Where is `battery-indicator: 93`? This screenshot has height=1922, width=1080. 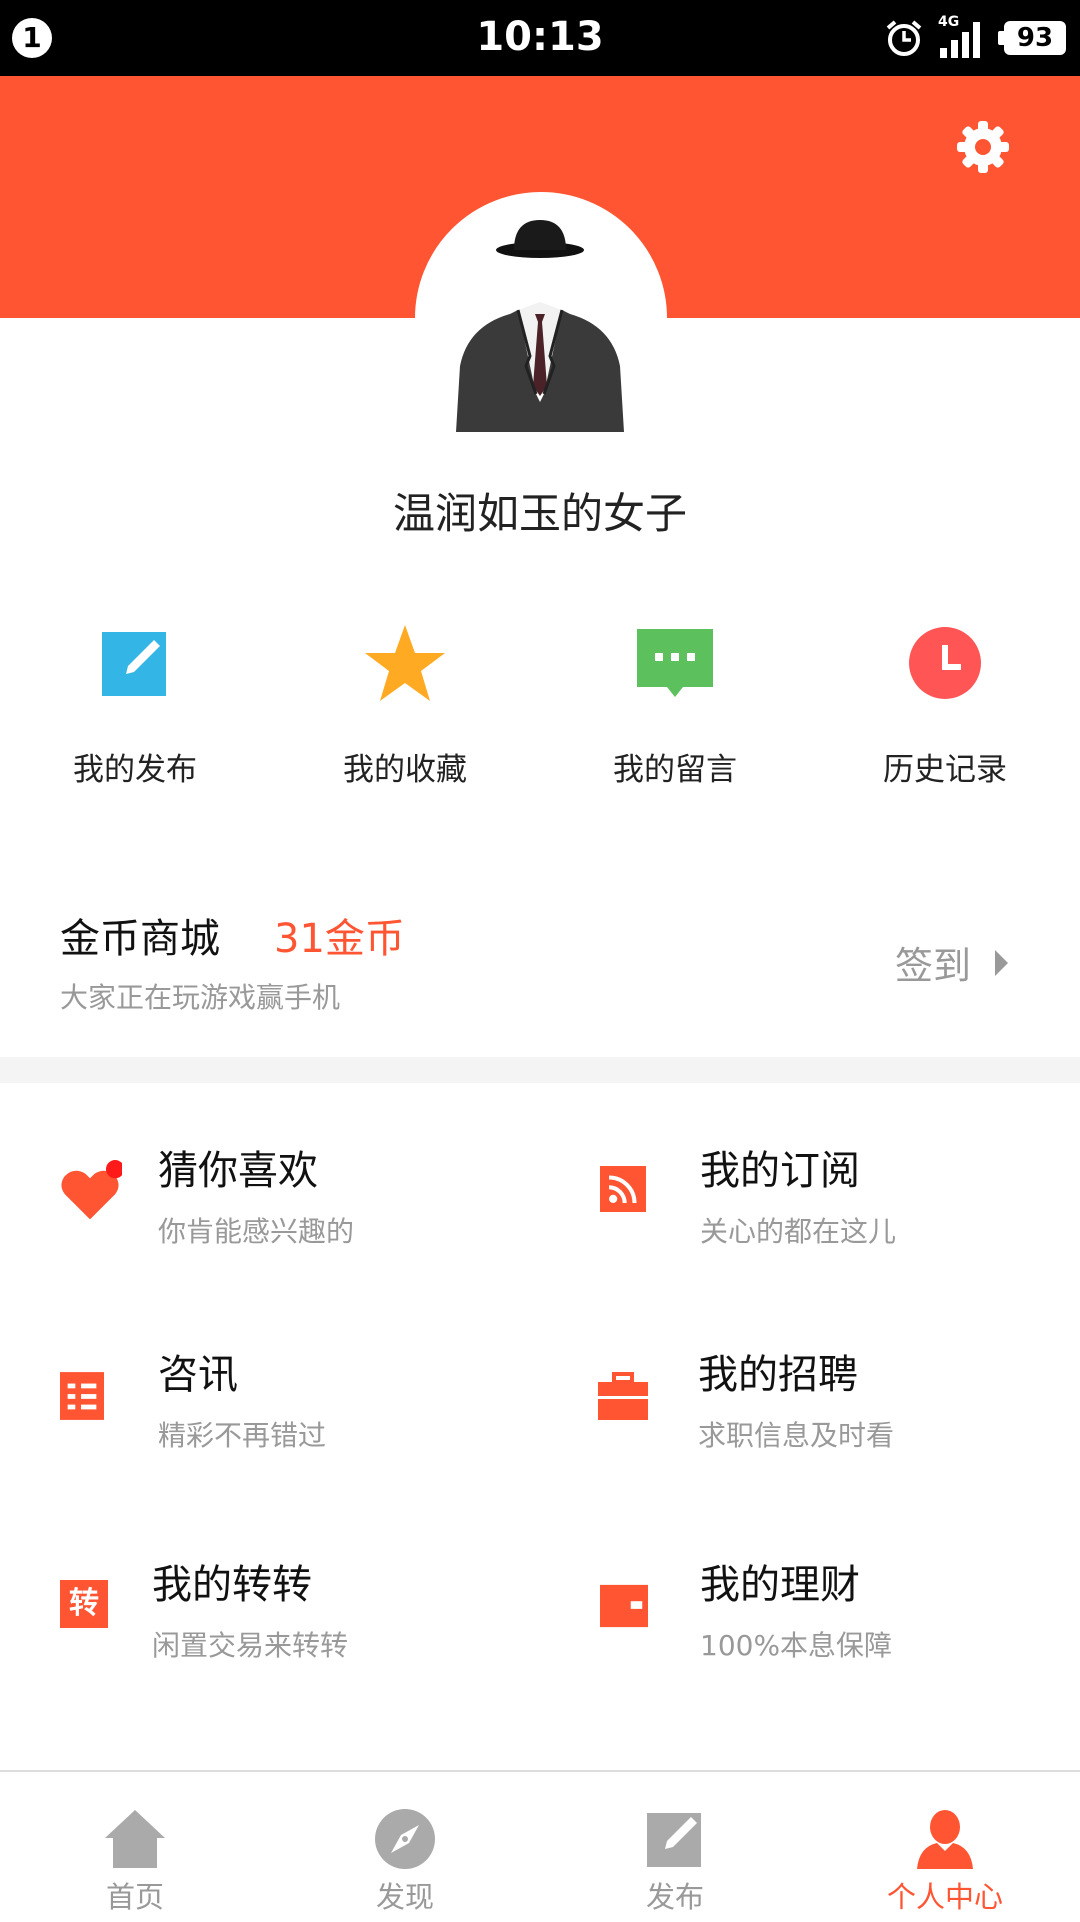
battery-indicator: 93 is located at coordinates (1032, 38).